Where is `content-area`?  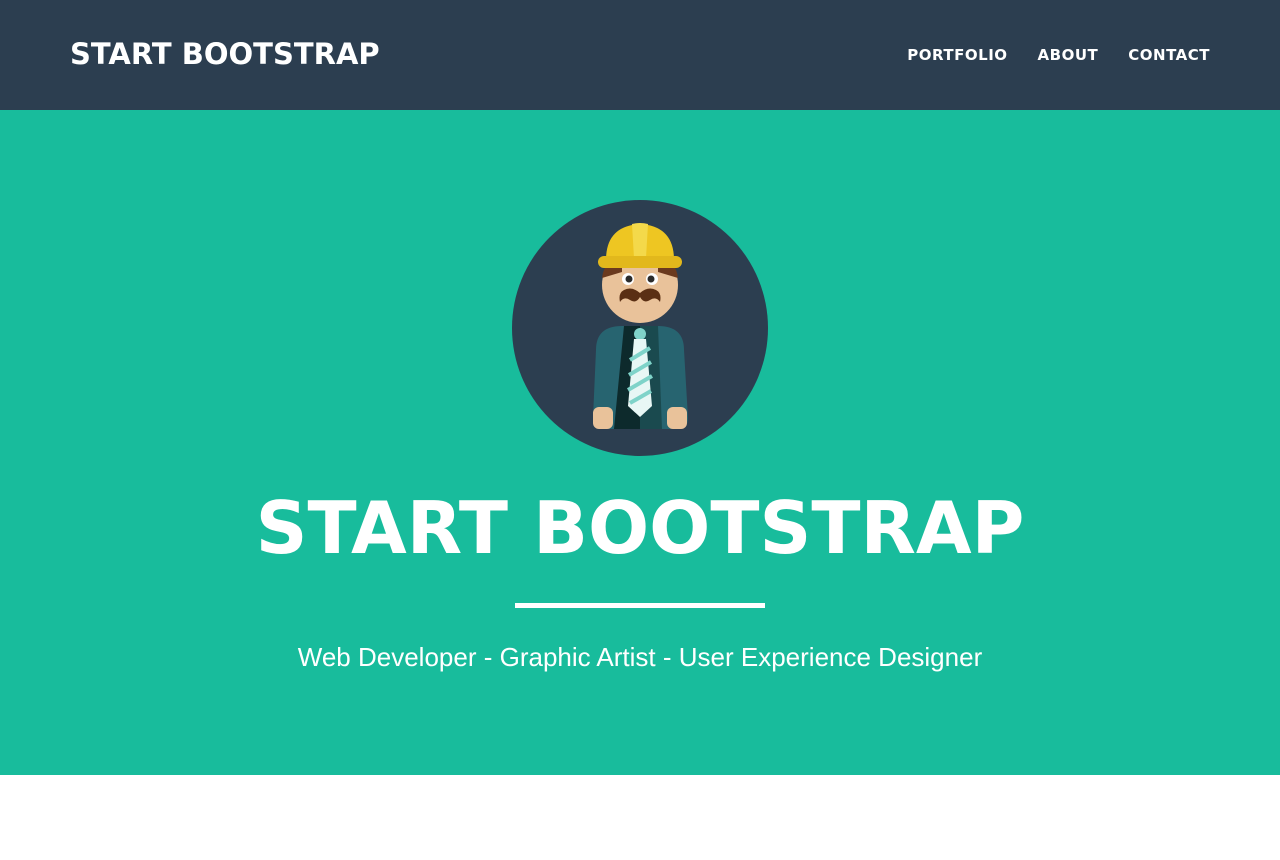 content-area is located at coordinates (640, 817).